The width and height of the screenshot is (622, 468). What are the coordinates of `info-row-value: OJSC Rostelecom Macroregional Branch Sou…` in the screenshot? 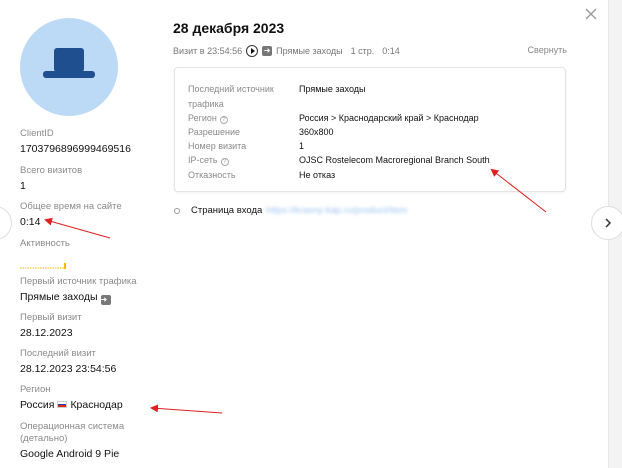 It's located at (394, 160).